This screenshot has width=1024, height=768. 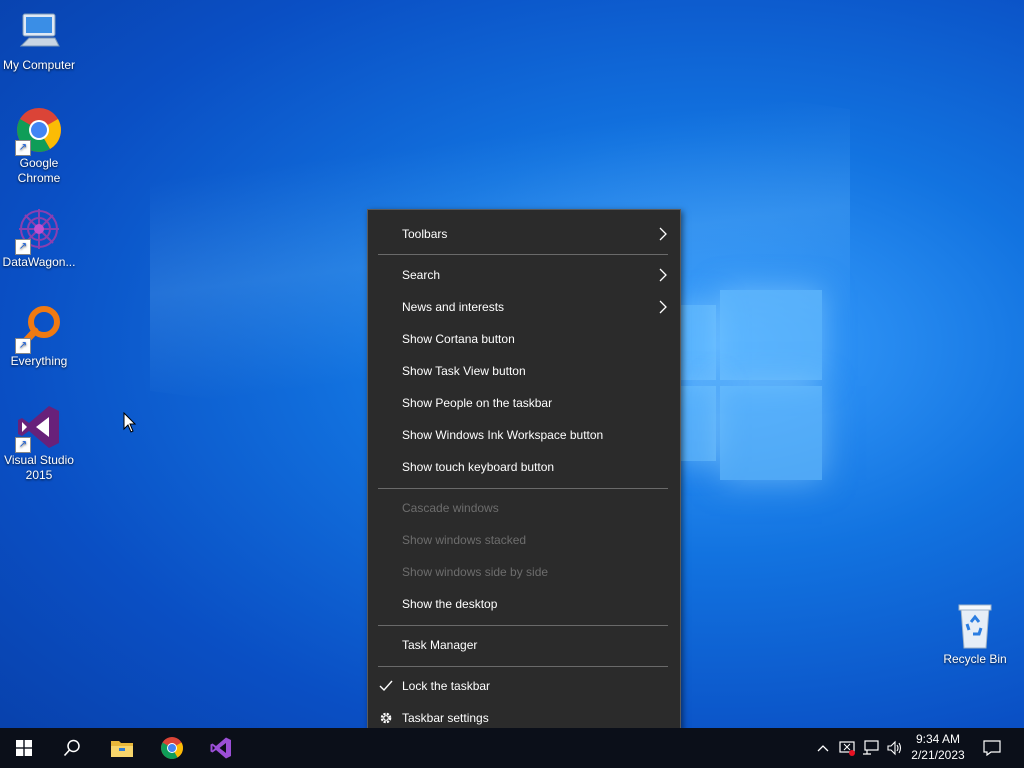 I want to click on desktop-icon-my-computer: My Computer, so click(x=39, y=40).